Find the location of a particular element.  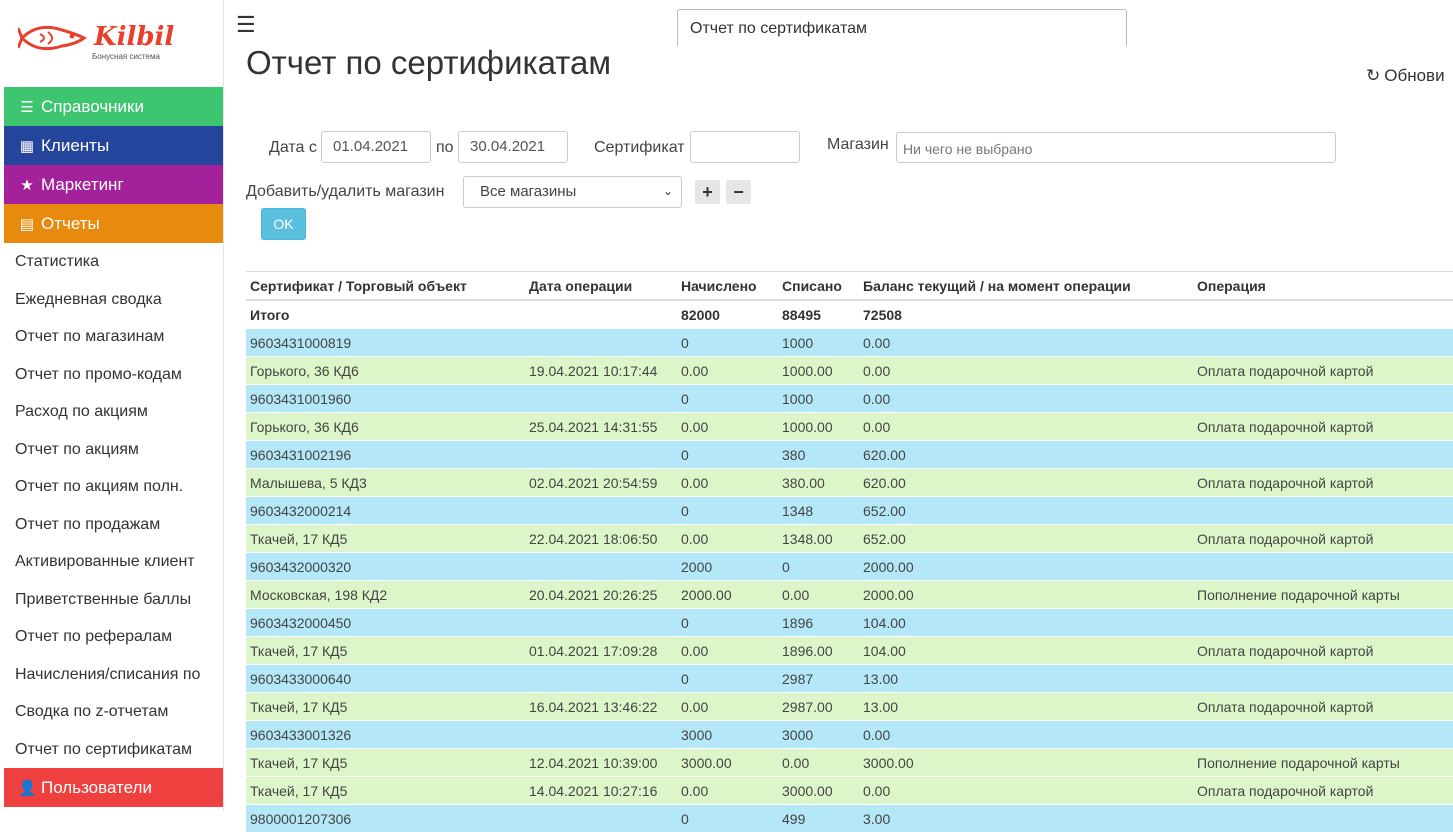

submenu-item-daily-summary: Ежедневная сводка is located at coordinates (113, 300).